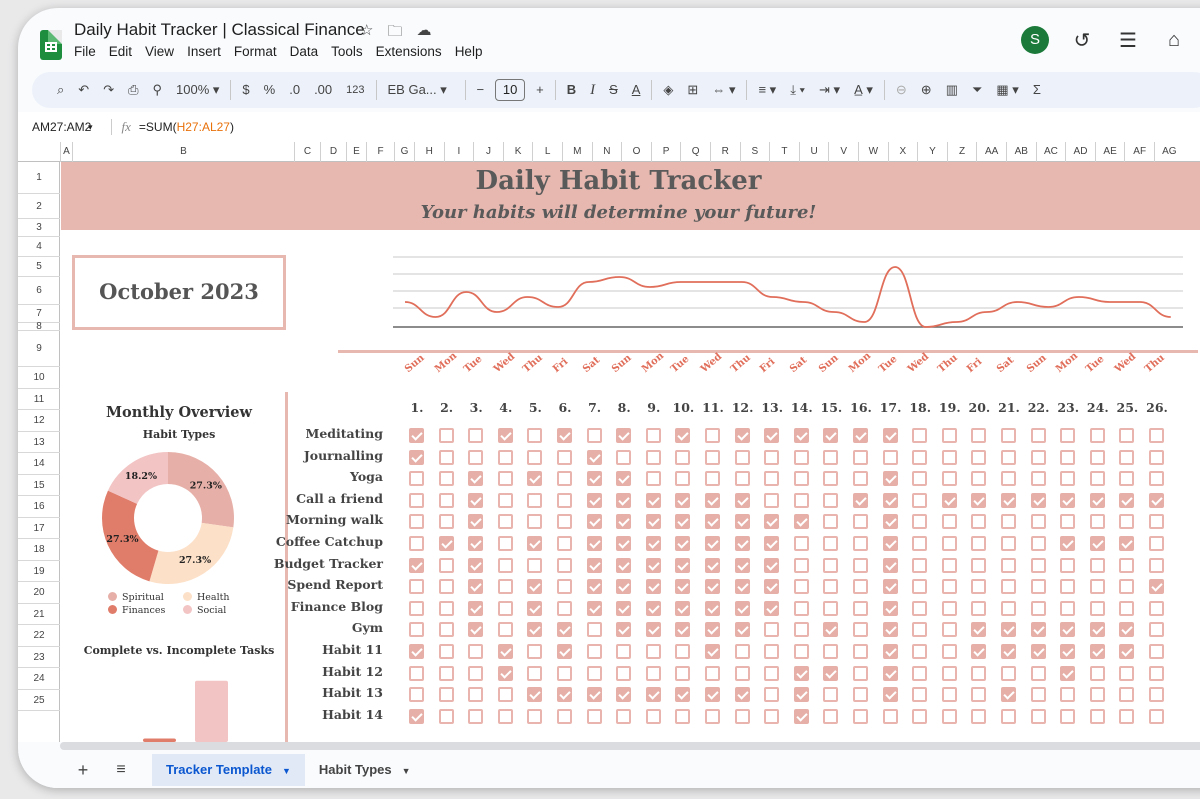 The width and height of the screenshot is (1200, 799). What do you see at coordinates (636, 90) in the screenshot?
I see `text-color-button: A` at bounding box center [636, 90].